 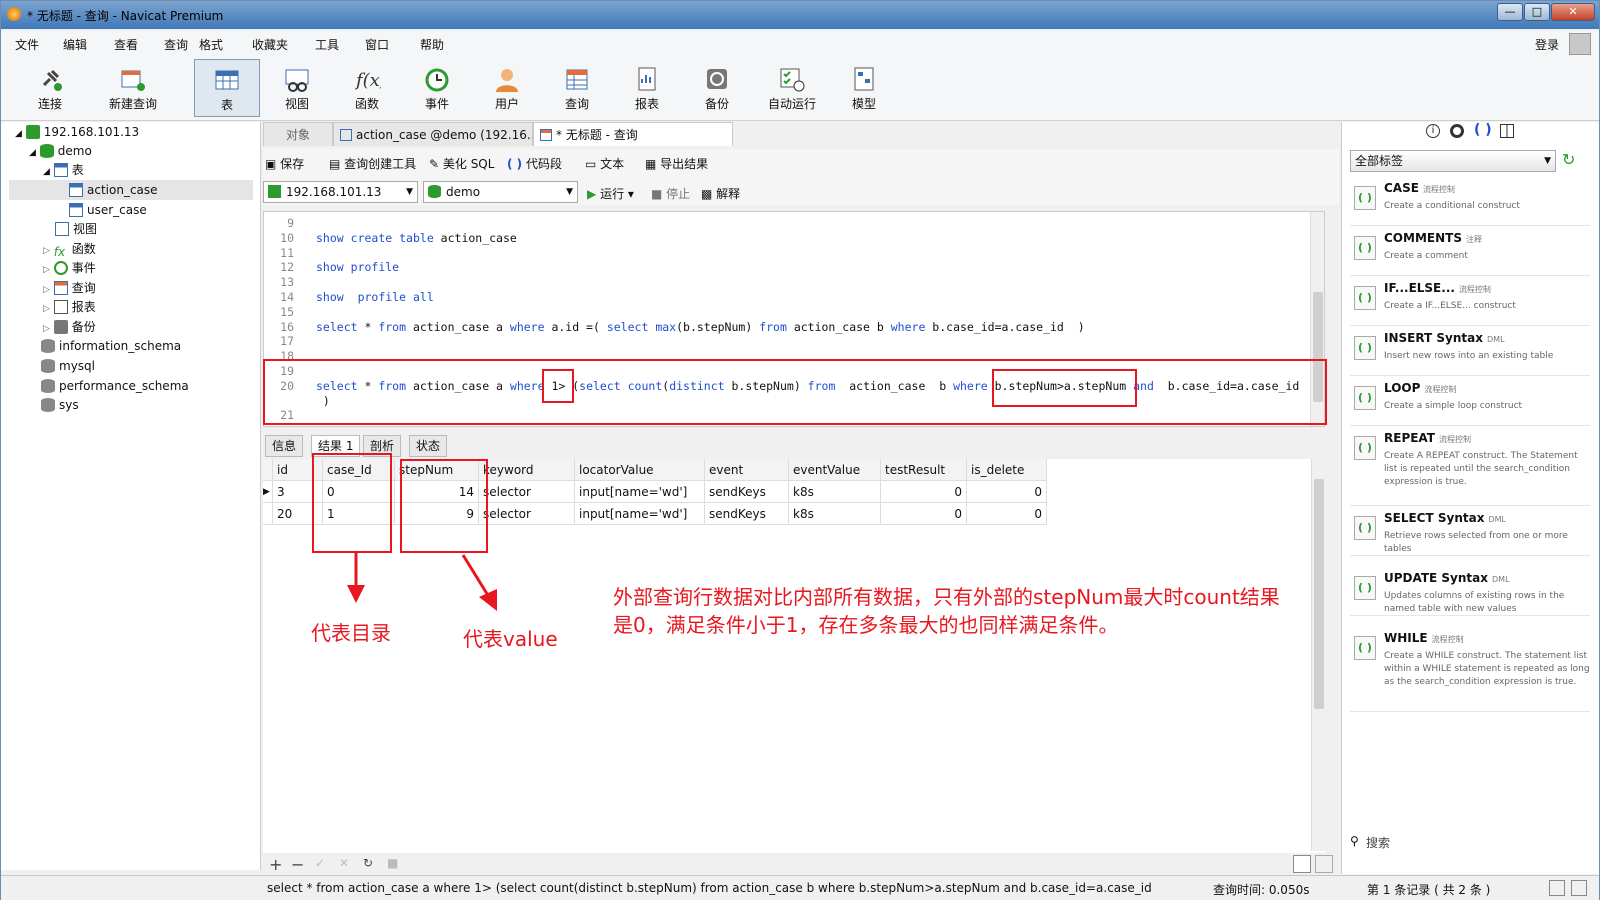 I want to click on tree-db-information-schema: information_schema, so click(x=111, y=346).